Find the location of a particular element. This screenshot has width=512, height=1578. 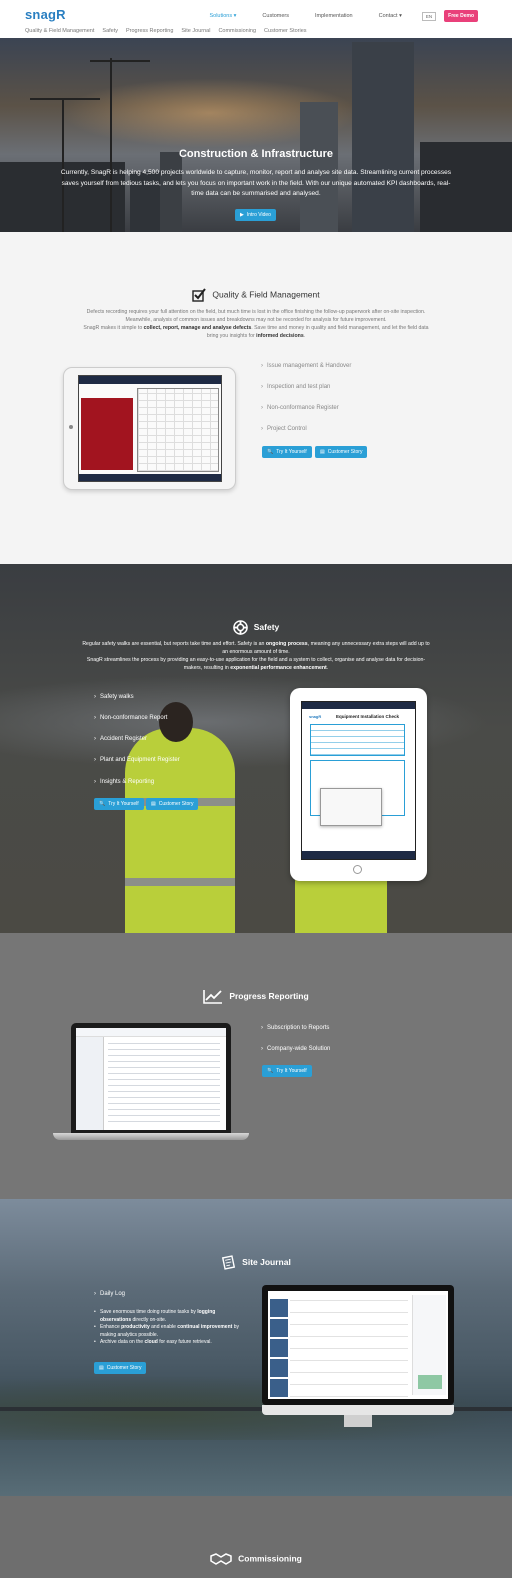

line-chart-icon is located at coordinates (213, 997).